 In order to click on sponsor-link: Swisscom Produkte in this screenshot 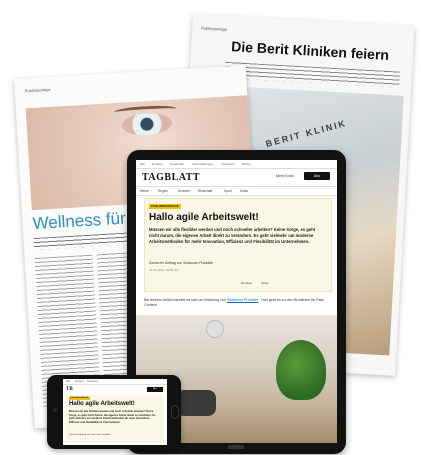, I will do `click(243, 300)`.